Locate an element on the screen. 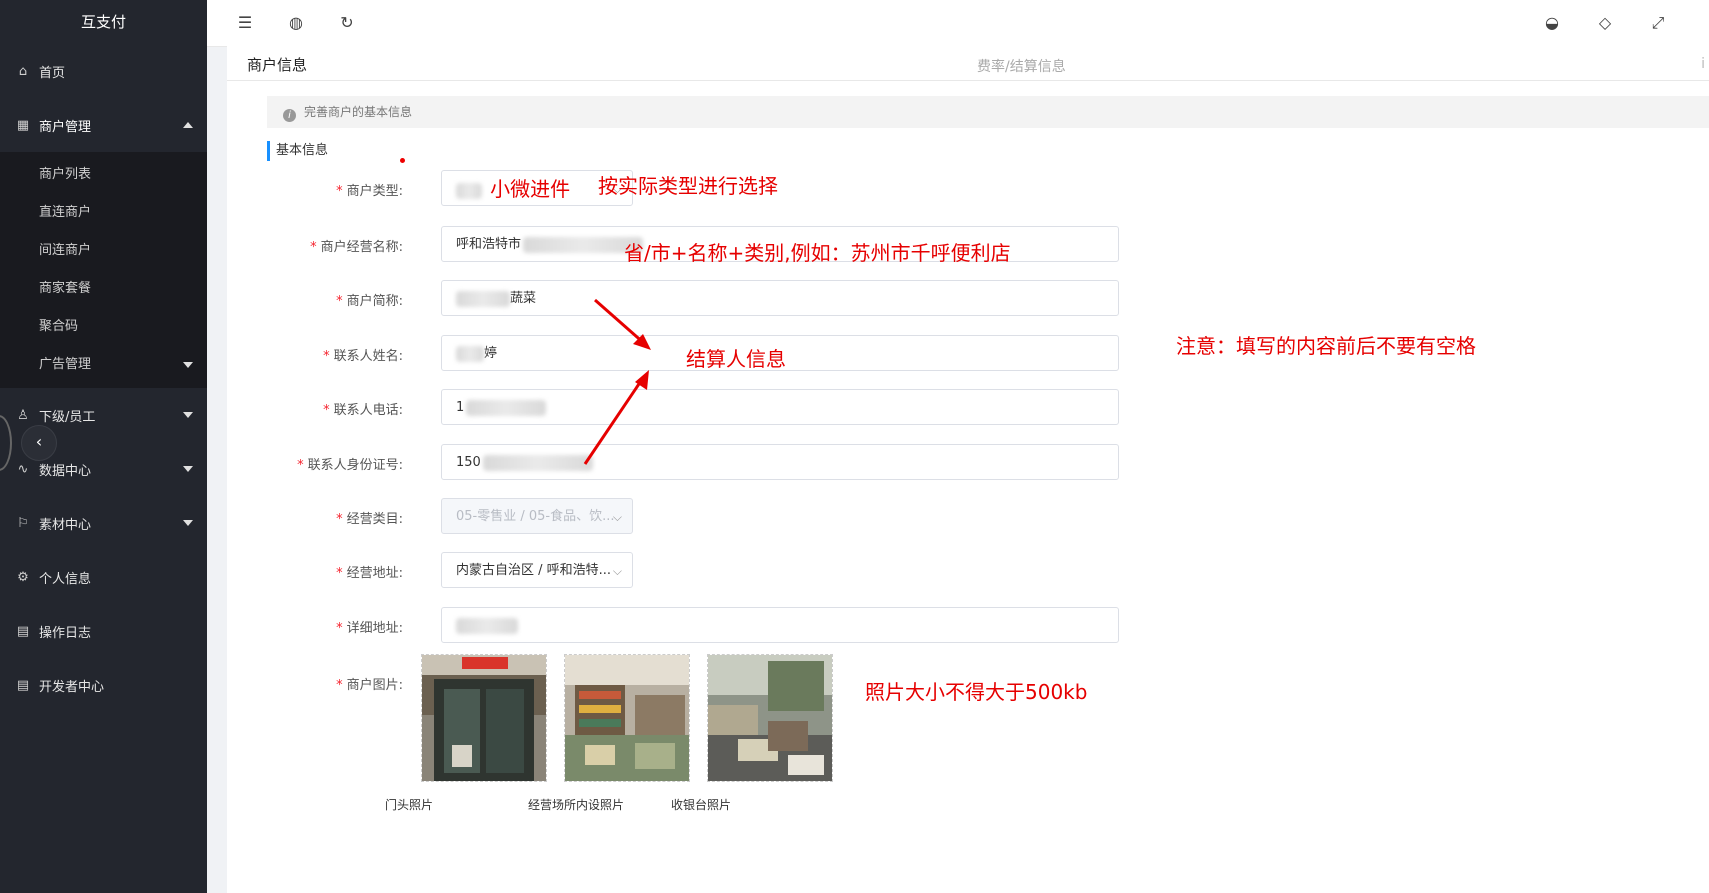 The image size is (1709, 893). sidebar-item-label: 数据中心 is located at coordinates (65, 471).